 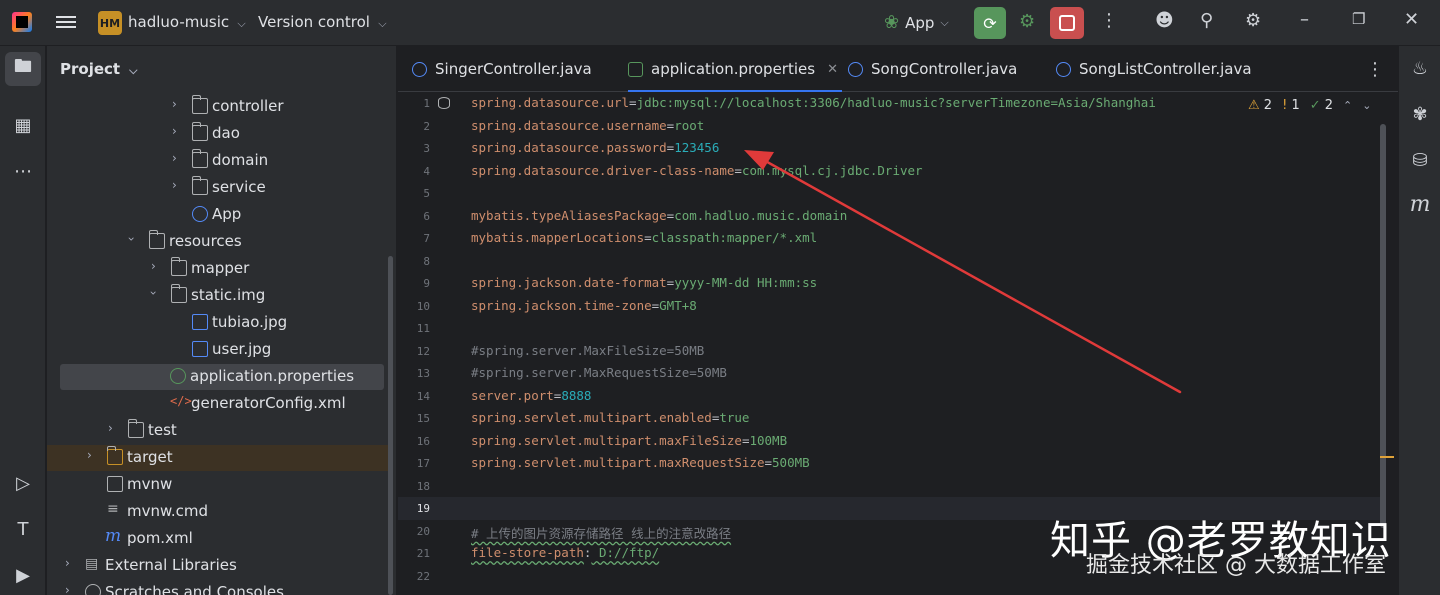 I want to click on tab-options-icon: ⋮, so click(x=1375, y=69).